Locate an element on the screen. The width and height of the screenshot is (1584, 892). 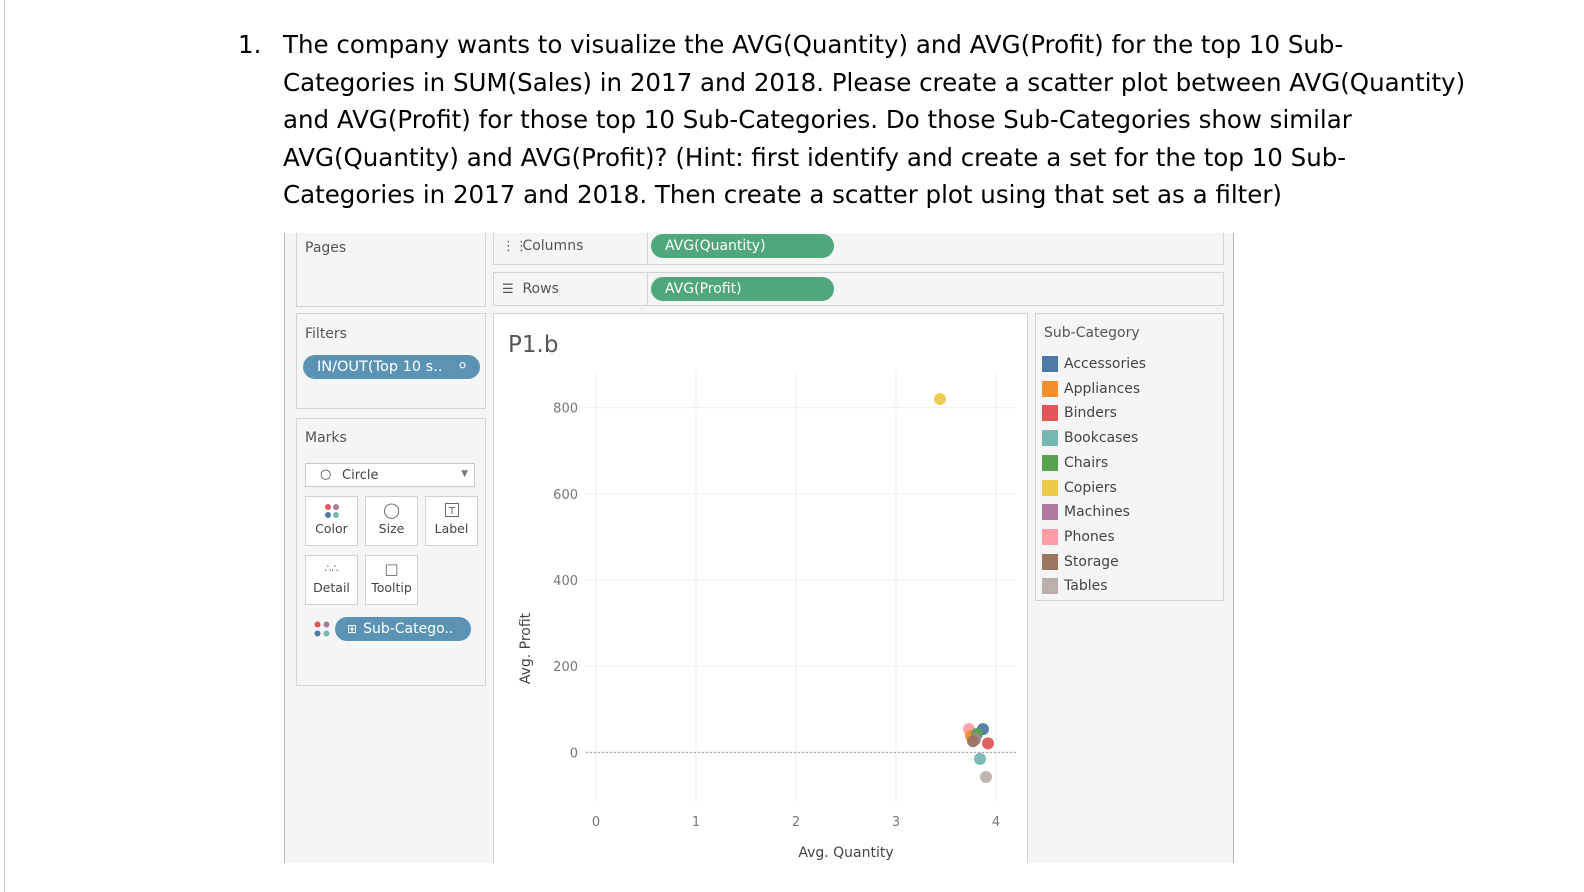
size-icon: ◯ is located at coordinates (391, 510).